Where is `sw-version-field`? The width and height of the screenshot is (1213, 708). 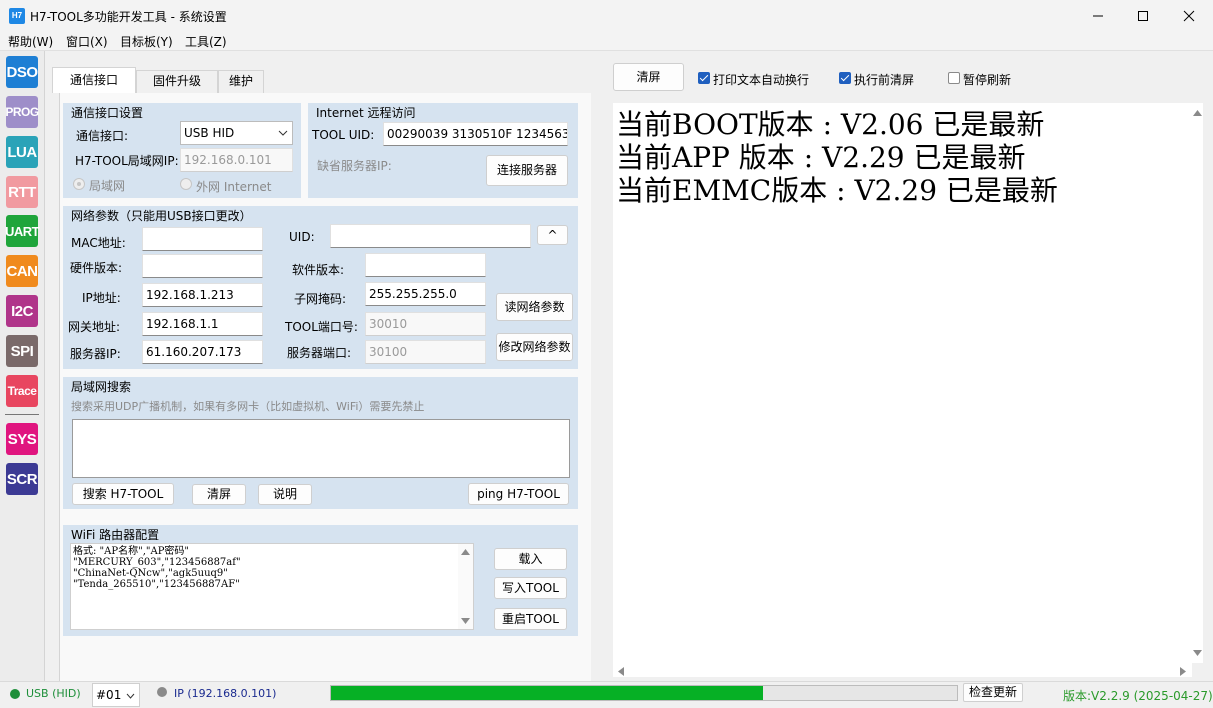
sw-version-field is located at coordinates (425, 265).